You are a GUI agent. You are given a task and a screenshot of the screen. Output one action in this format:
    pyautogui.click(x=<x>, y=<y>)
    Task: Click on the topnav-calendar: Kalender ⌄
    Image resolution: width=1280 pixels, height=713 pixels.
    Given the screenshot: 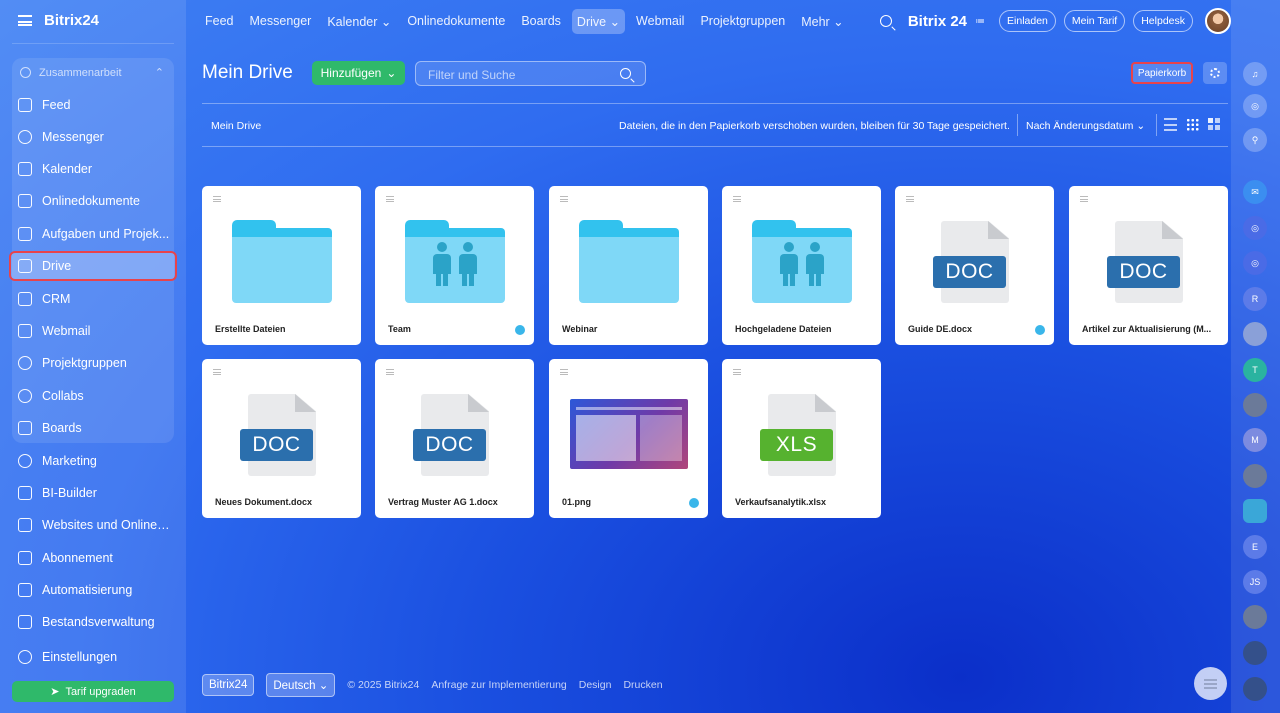 What is the action you would take?
    pyautogui.click(x=359, y=21)
    